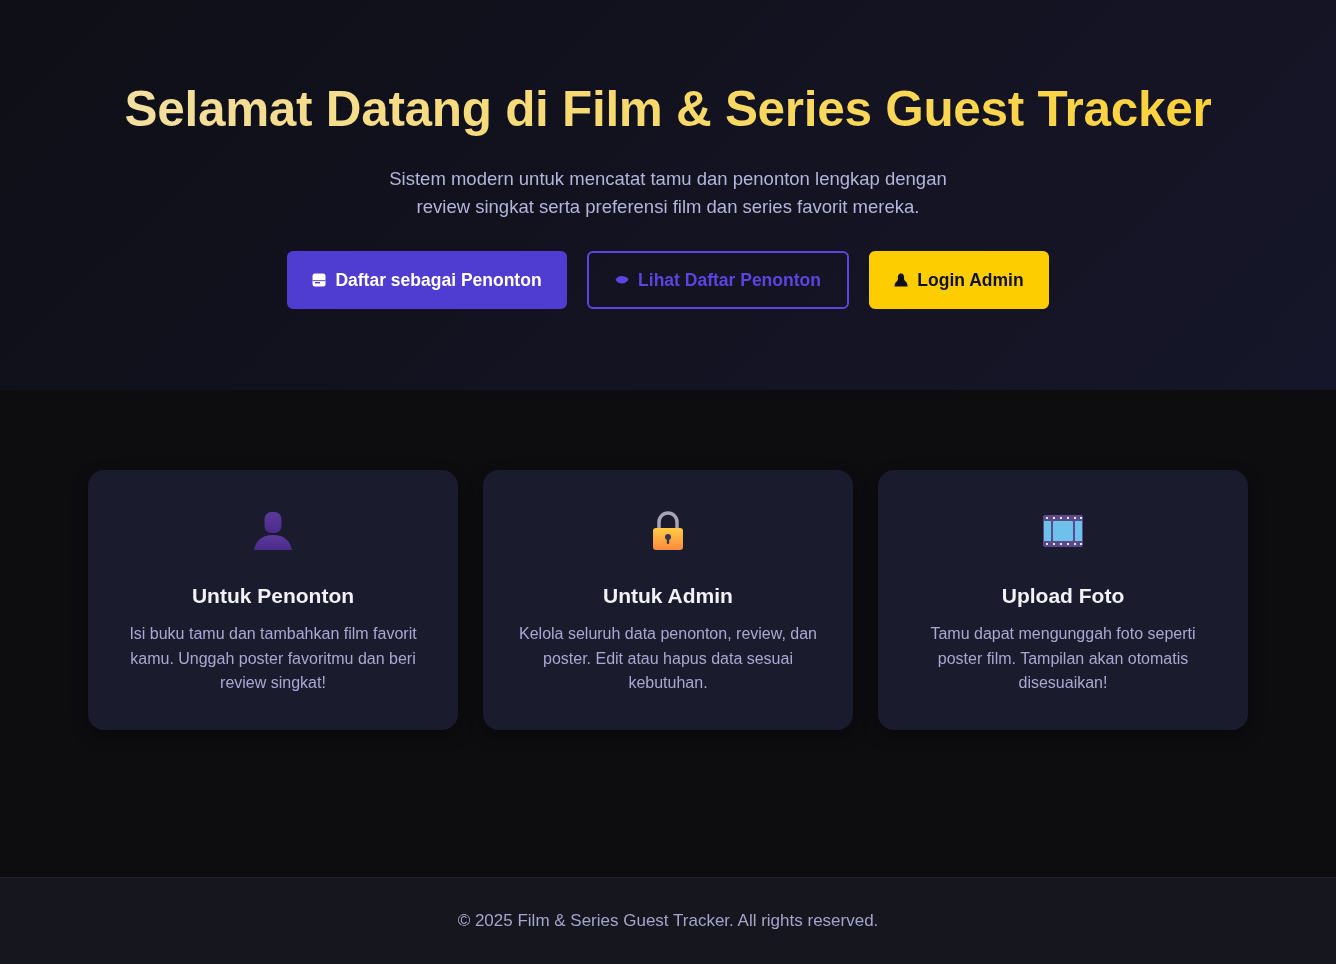 The image size is (1336, 964). Describe the element at coordinates (668, 193) in the screenshot. I see `hero-subtitle: Sistem modern untuk mencatat tamu dan penonton lengkap dengan review singkat serta preferensi film dan series favorit mereka.` at that location.